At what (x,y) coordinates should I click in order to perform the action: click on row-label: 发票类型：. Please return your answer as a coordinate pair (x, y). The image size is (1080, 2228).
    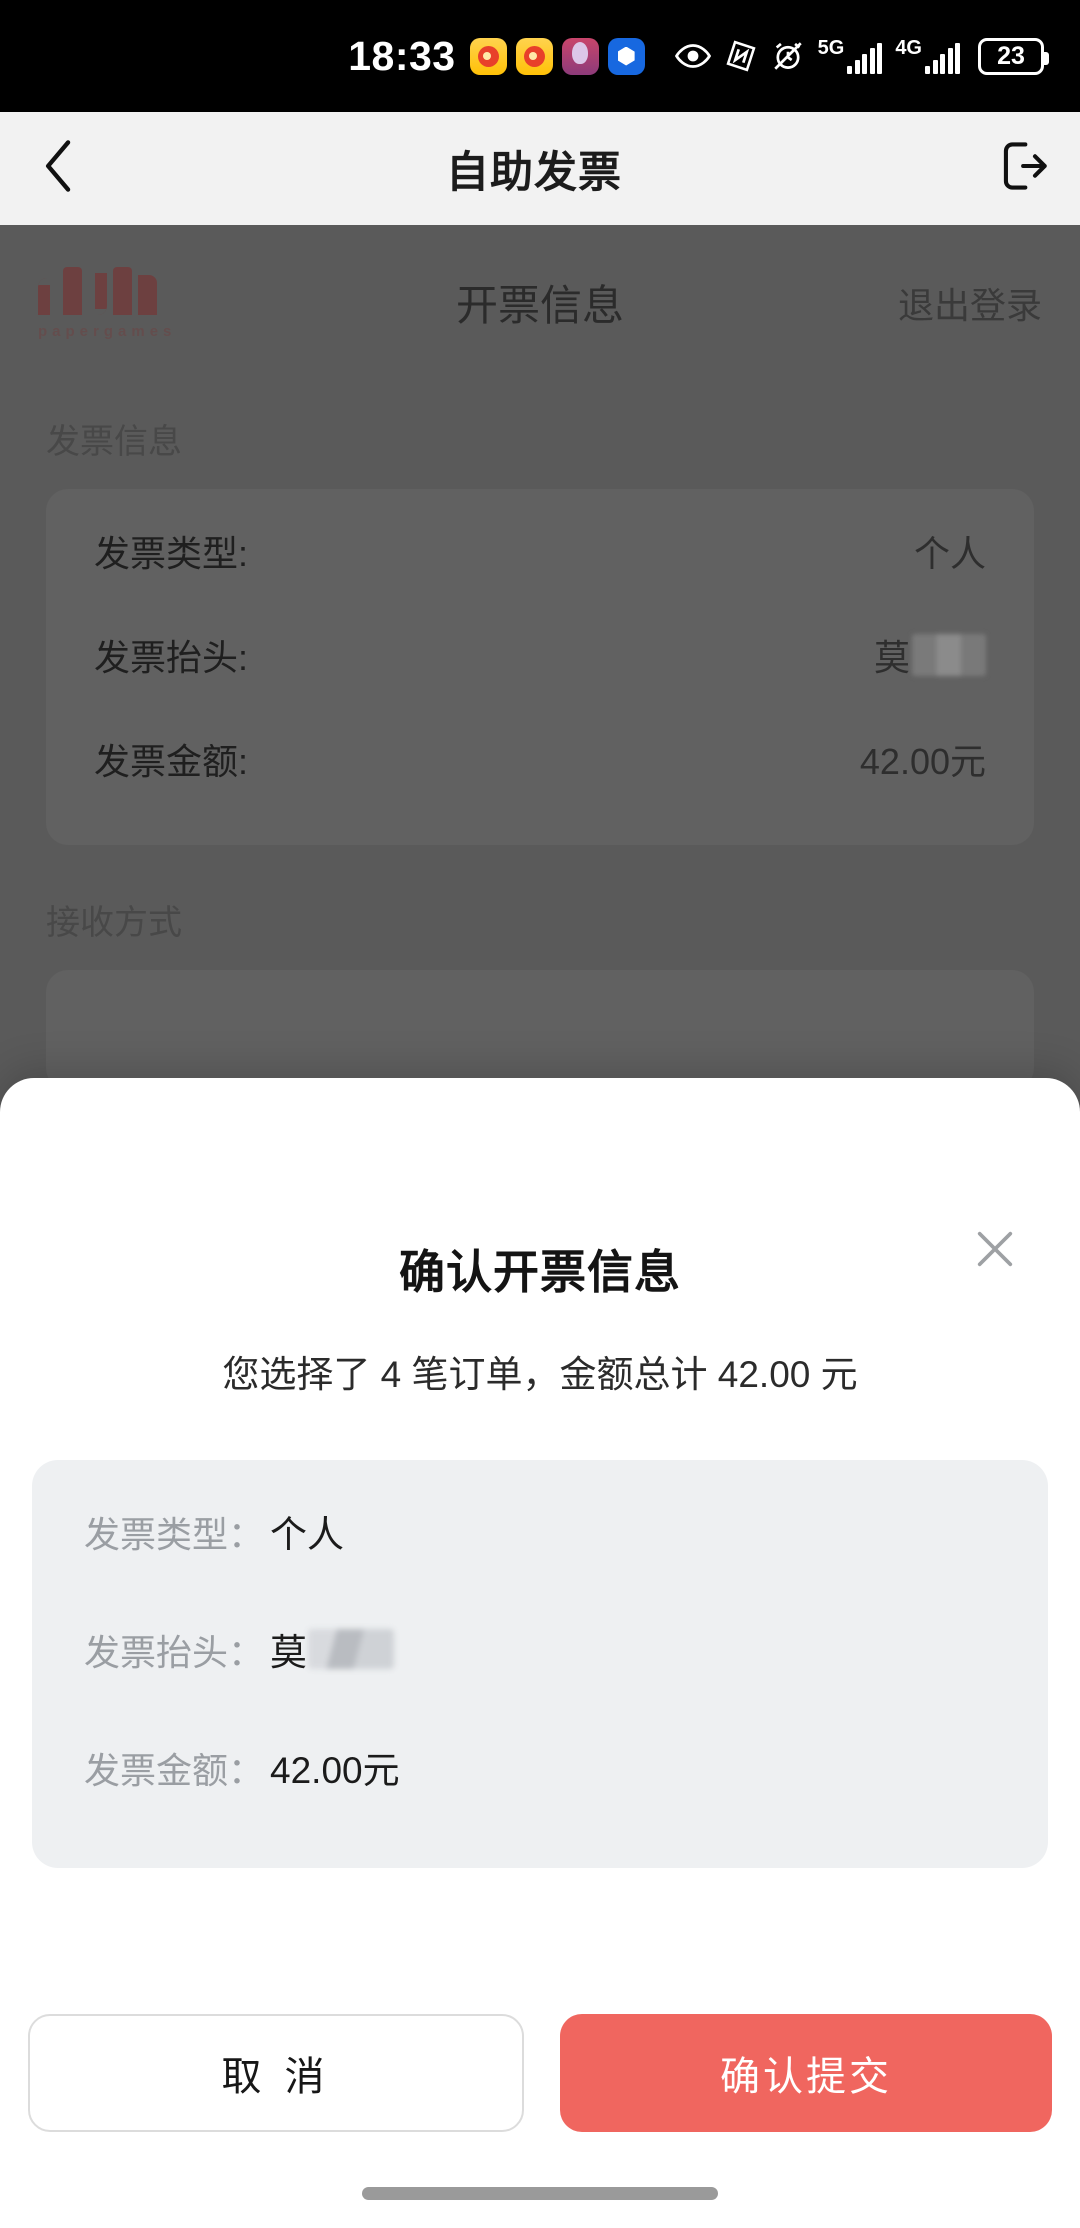
    Looking at the image, I should click on (174, 1534).